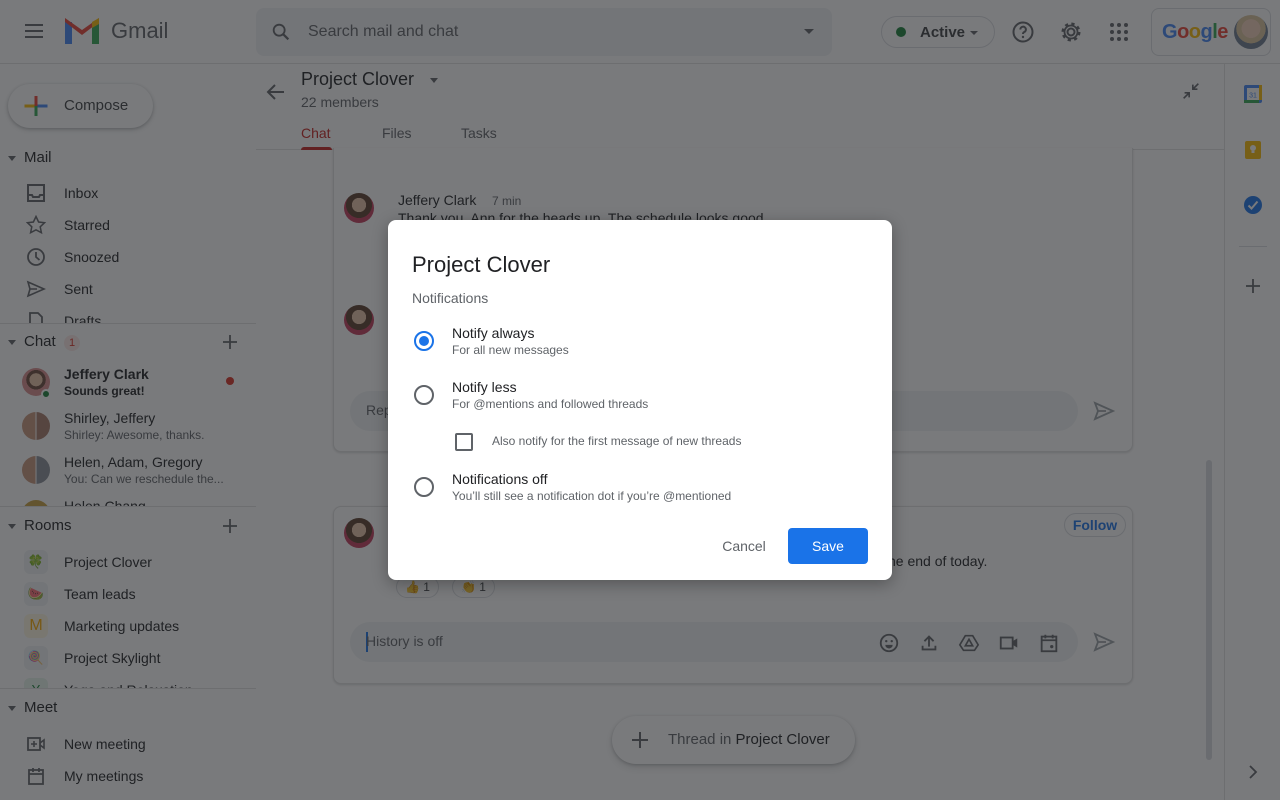 This screenshot has width=1280, height=800. What do you see at coordinates (500, 479) in the screenshot?
I see `option-title: Notifications off` at bounding box center [500, 479].